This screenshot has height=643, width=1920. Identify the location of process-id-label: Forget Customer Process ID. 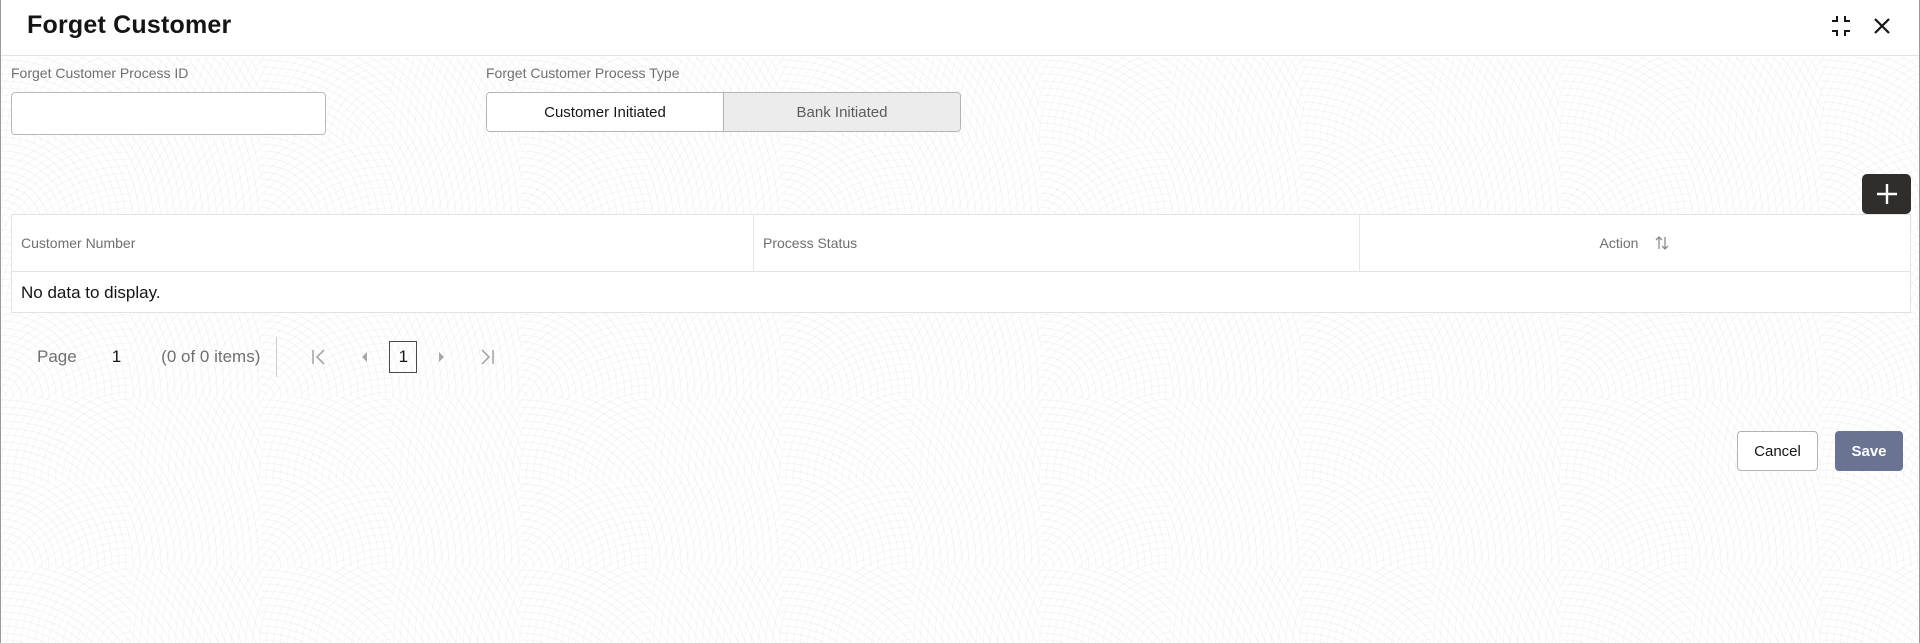
(100, 73).